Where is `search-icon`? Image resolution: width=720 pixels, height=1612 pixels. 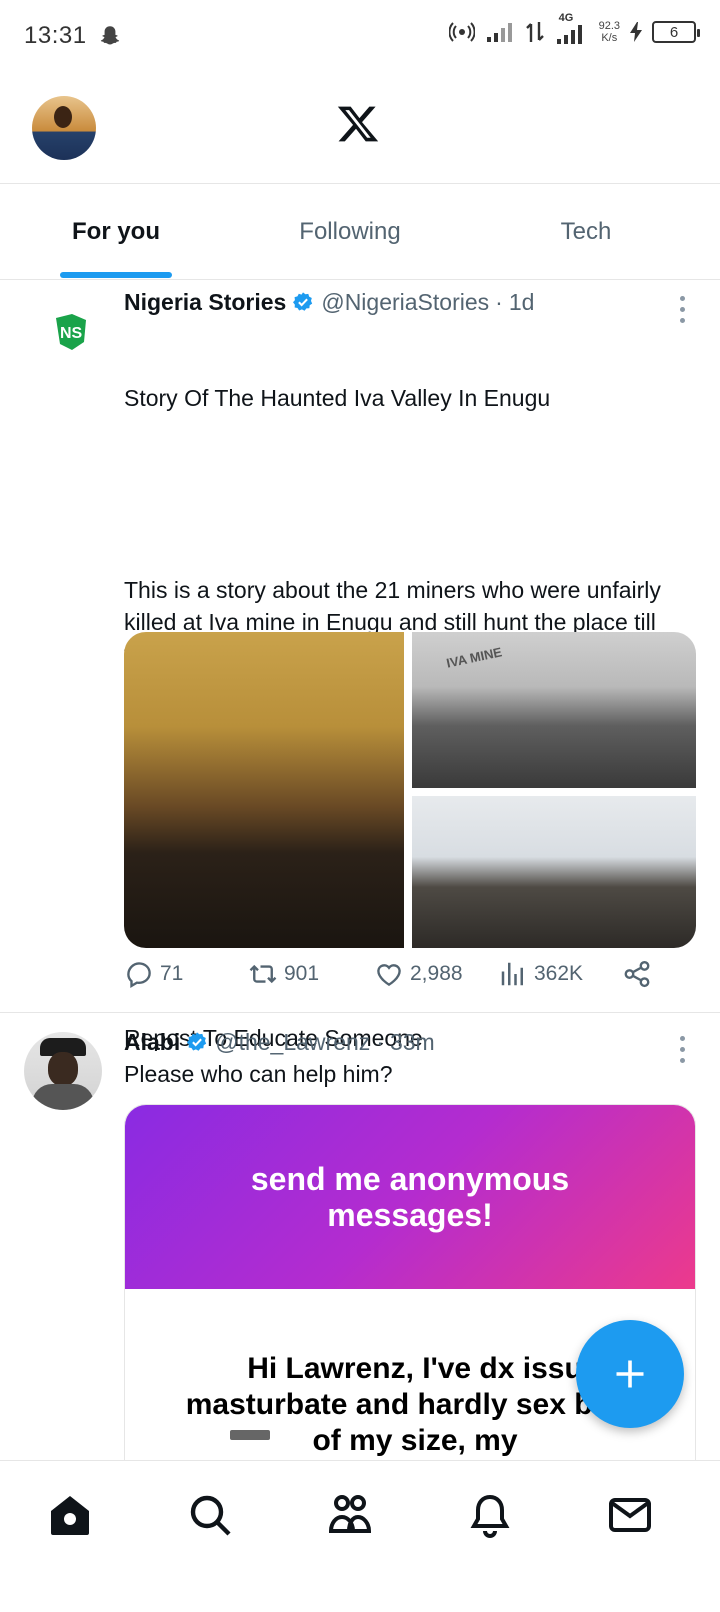
search-icon is located at coordinates (210, 1515).